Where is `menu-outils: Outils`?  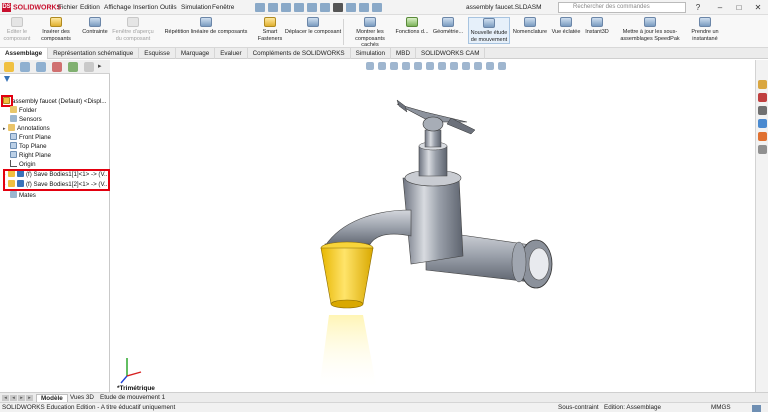
menu-outils: Outils is located at coordinates (168, 7).